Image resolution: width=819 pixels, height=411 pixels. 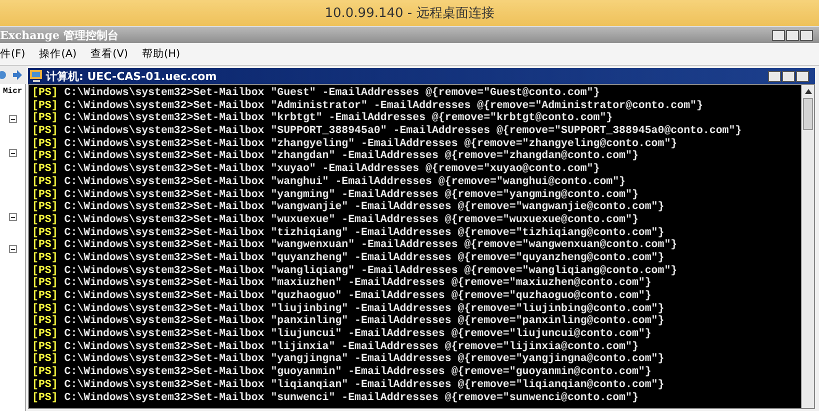 I want to click on menu-item: 件(F), so click(x=13, y=54).